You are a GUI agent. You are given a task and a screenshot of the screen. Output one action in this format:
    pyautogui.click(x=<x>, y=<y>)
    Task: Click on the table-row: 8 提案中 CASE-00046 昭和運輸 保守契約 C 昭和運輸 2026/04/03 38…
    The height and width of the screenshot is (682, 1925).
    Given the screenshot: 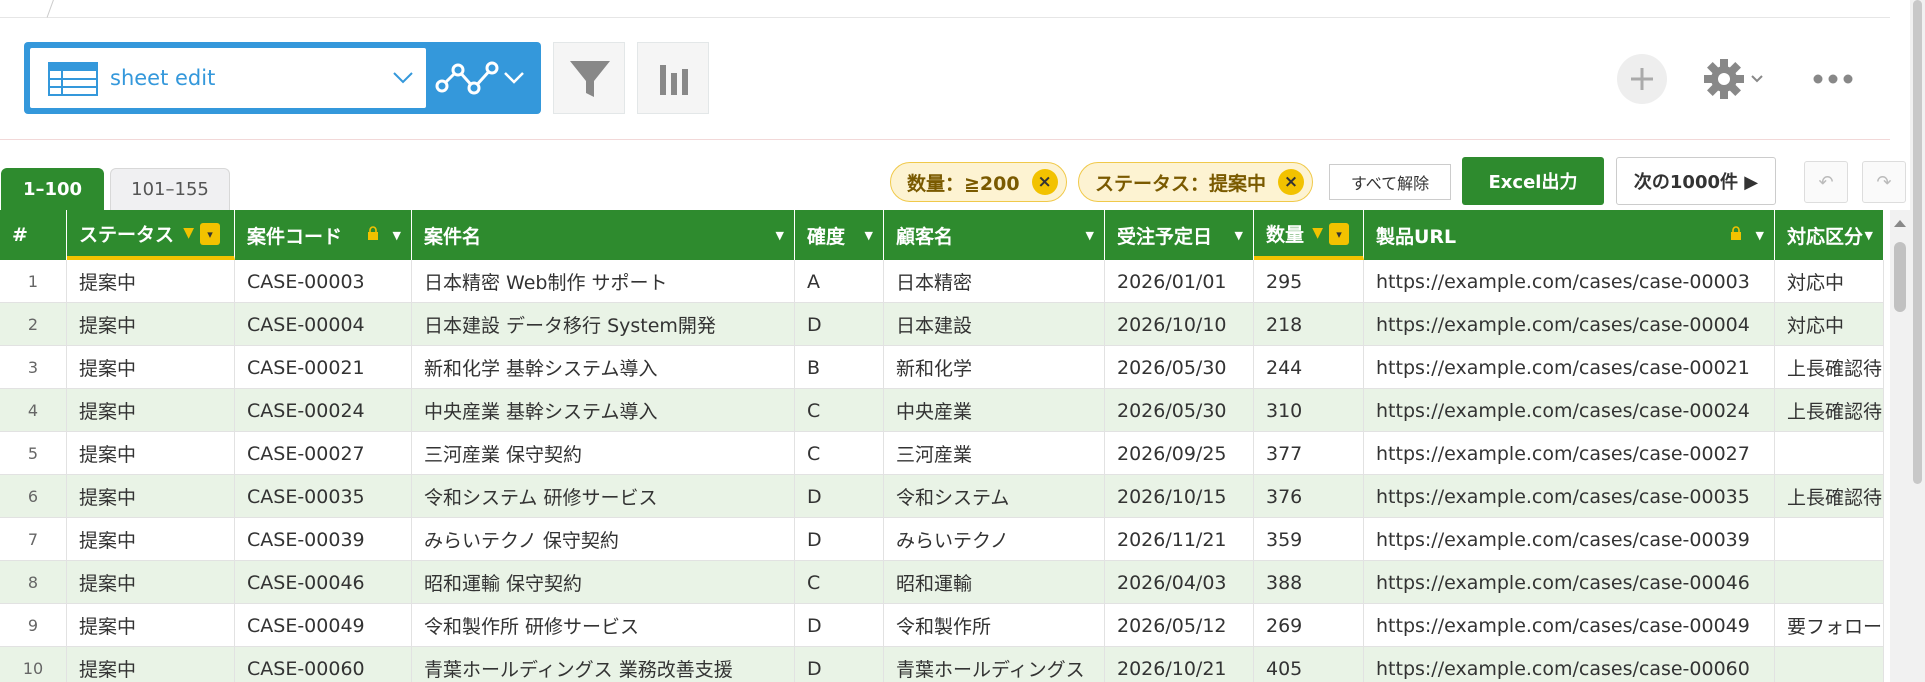 What is the action you would take?
    pyautogui.click(x=942, y=582)
    